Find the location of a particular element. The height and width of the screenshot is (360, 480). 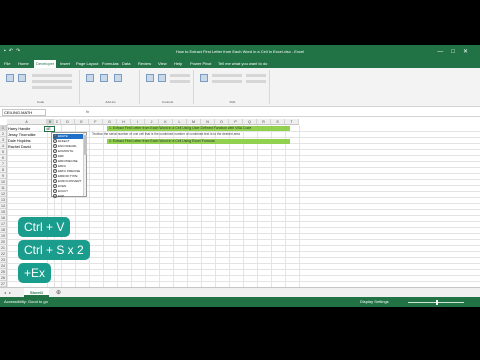

column-header-e: E is located at coordinates (82, 122).